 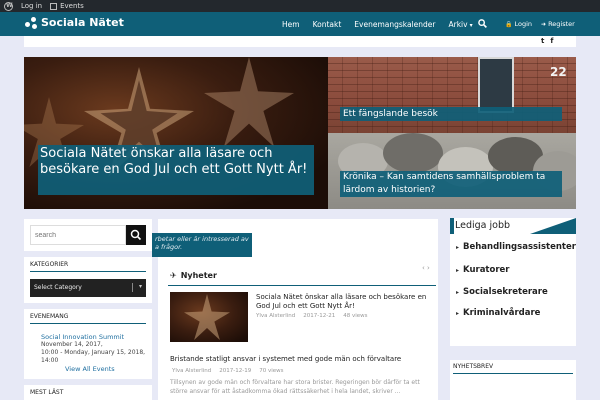 What do you see at coordinates (486, 270) in the screenshot?
I see `job-label: Kuratorer` at bounding box center [486, 270].